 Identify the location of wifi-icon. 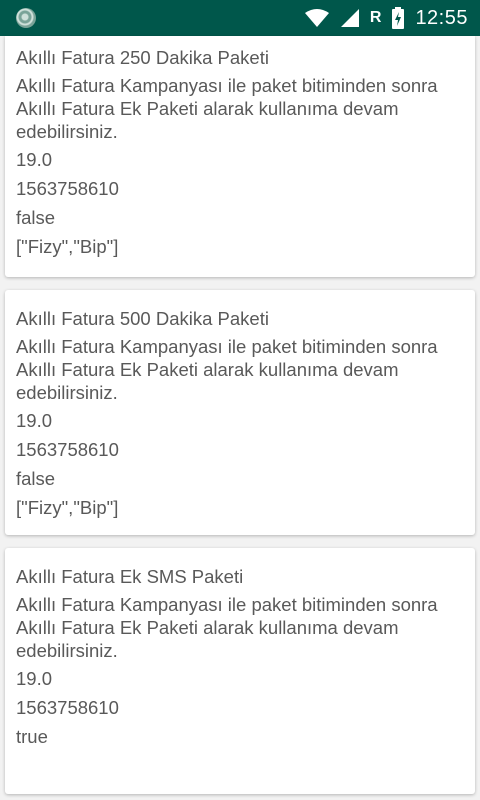
(316, 18).